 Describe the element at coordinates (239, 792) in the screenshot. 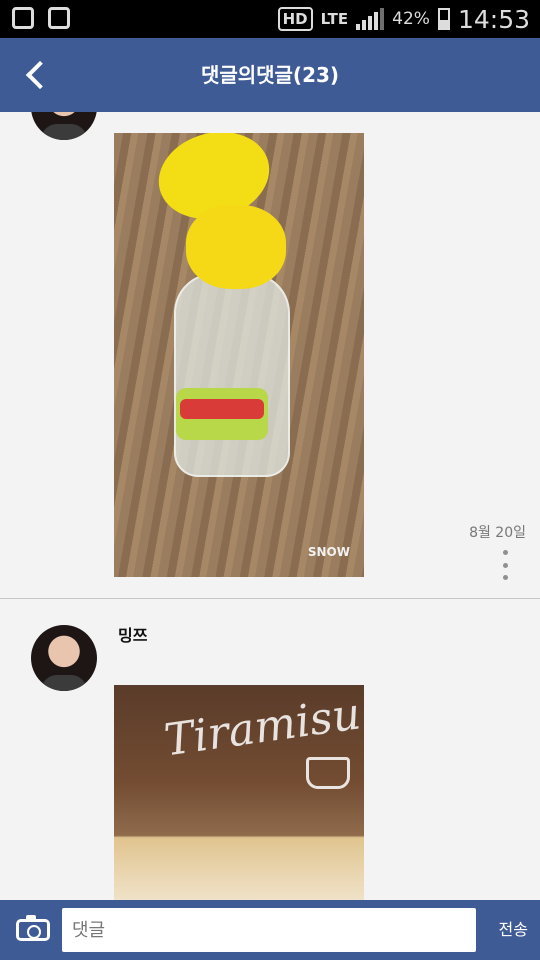

I see `comment-photo: Tiramisu` at that location.